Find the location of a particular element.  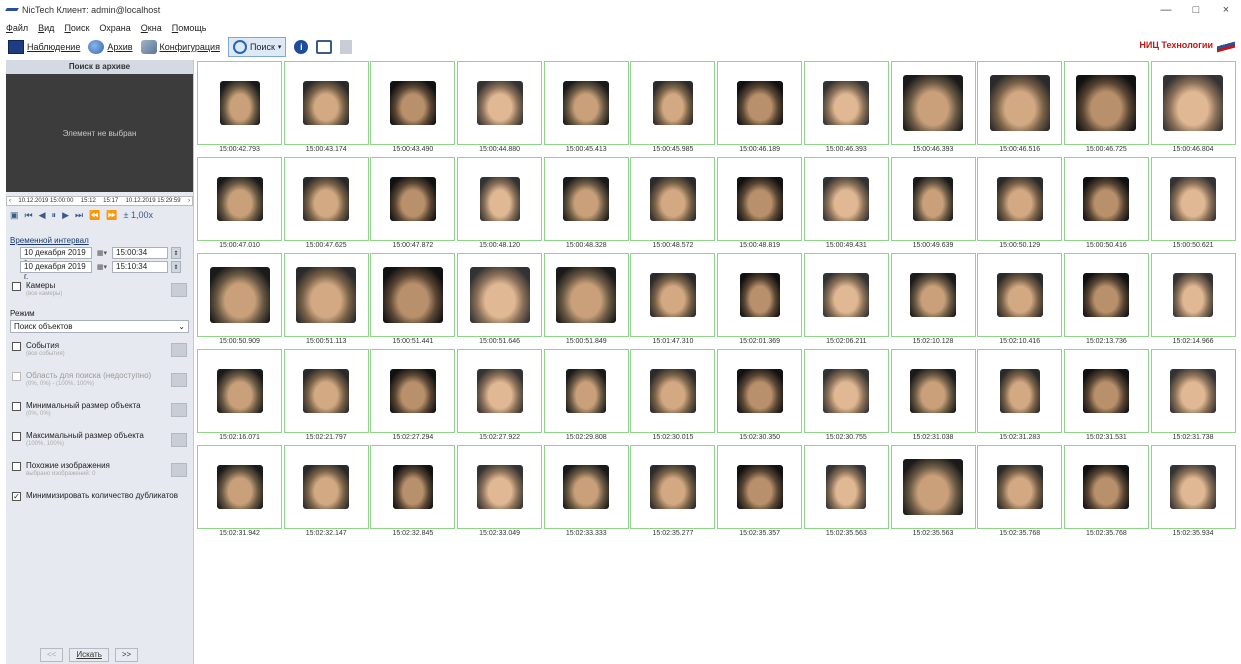

monitoring-button: Наблюдение is located at coordinates (44, 47).